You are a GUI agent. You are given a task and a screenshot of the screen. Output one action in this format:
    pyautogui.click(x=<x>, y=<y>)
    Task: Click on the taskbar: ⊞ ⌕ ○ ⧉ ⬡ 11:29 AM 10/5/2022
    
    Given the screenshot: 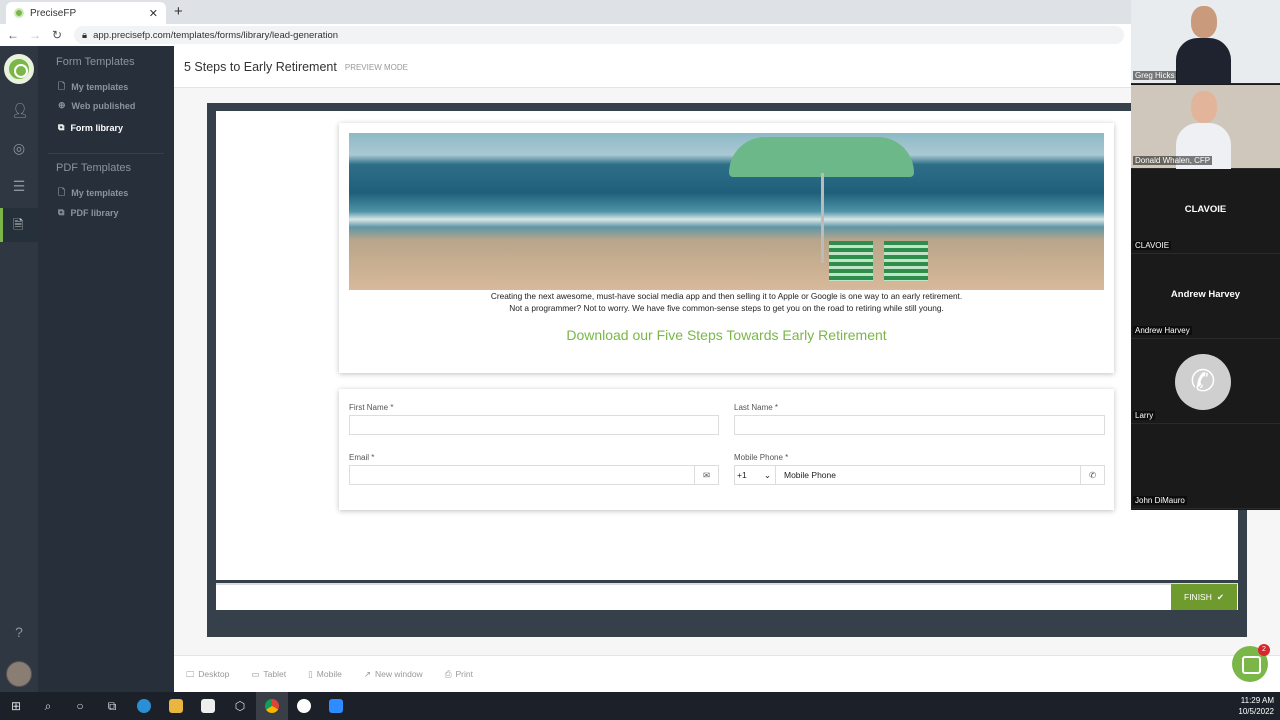 What is the action you would take?
    pyautogui.click(x=640, y=706)
    